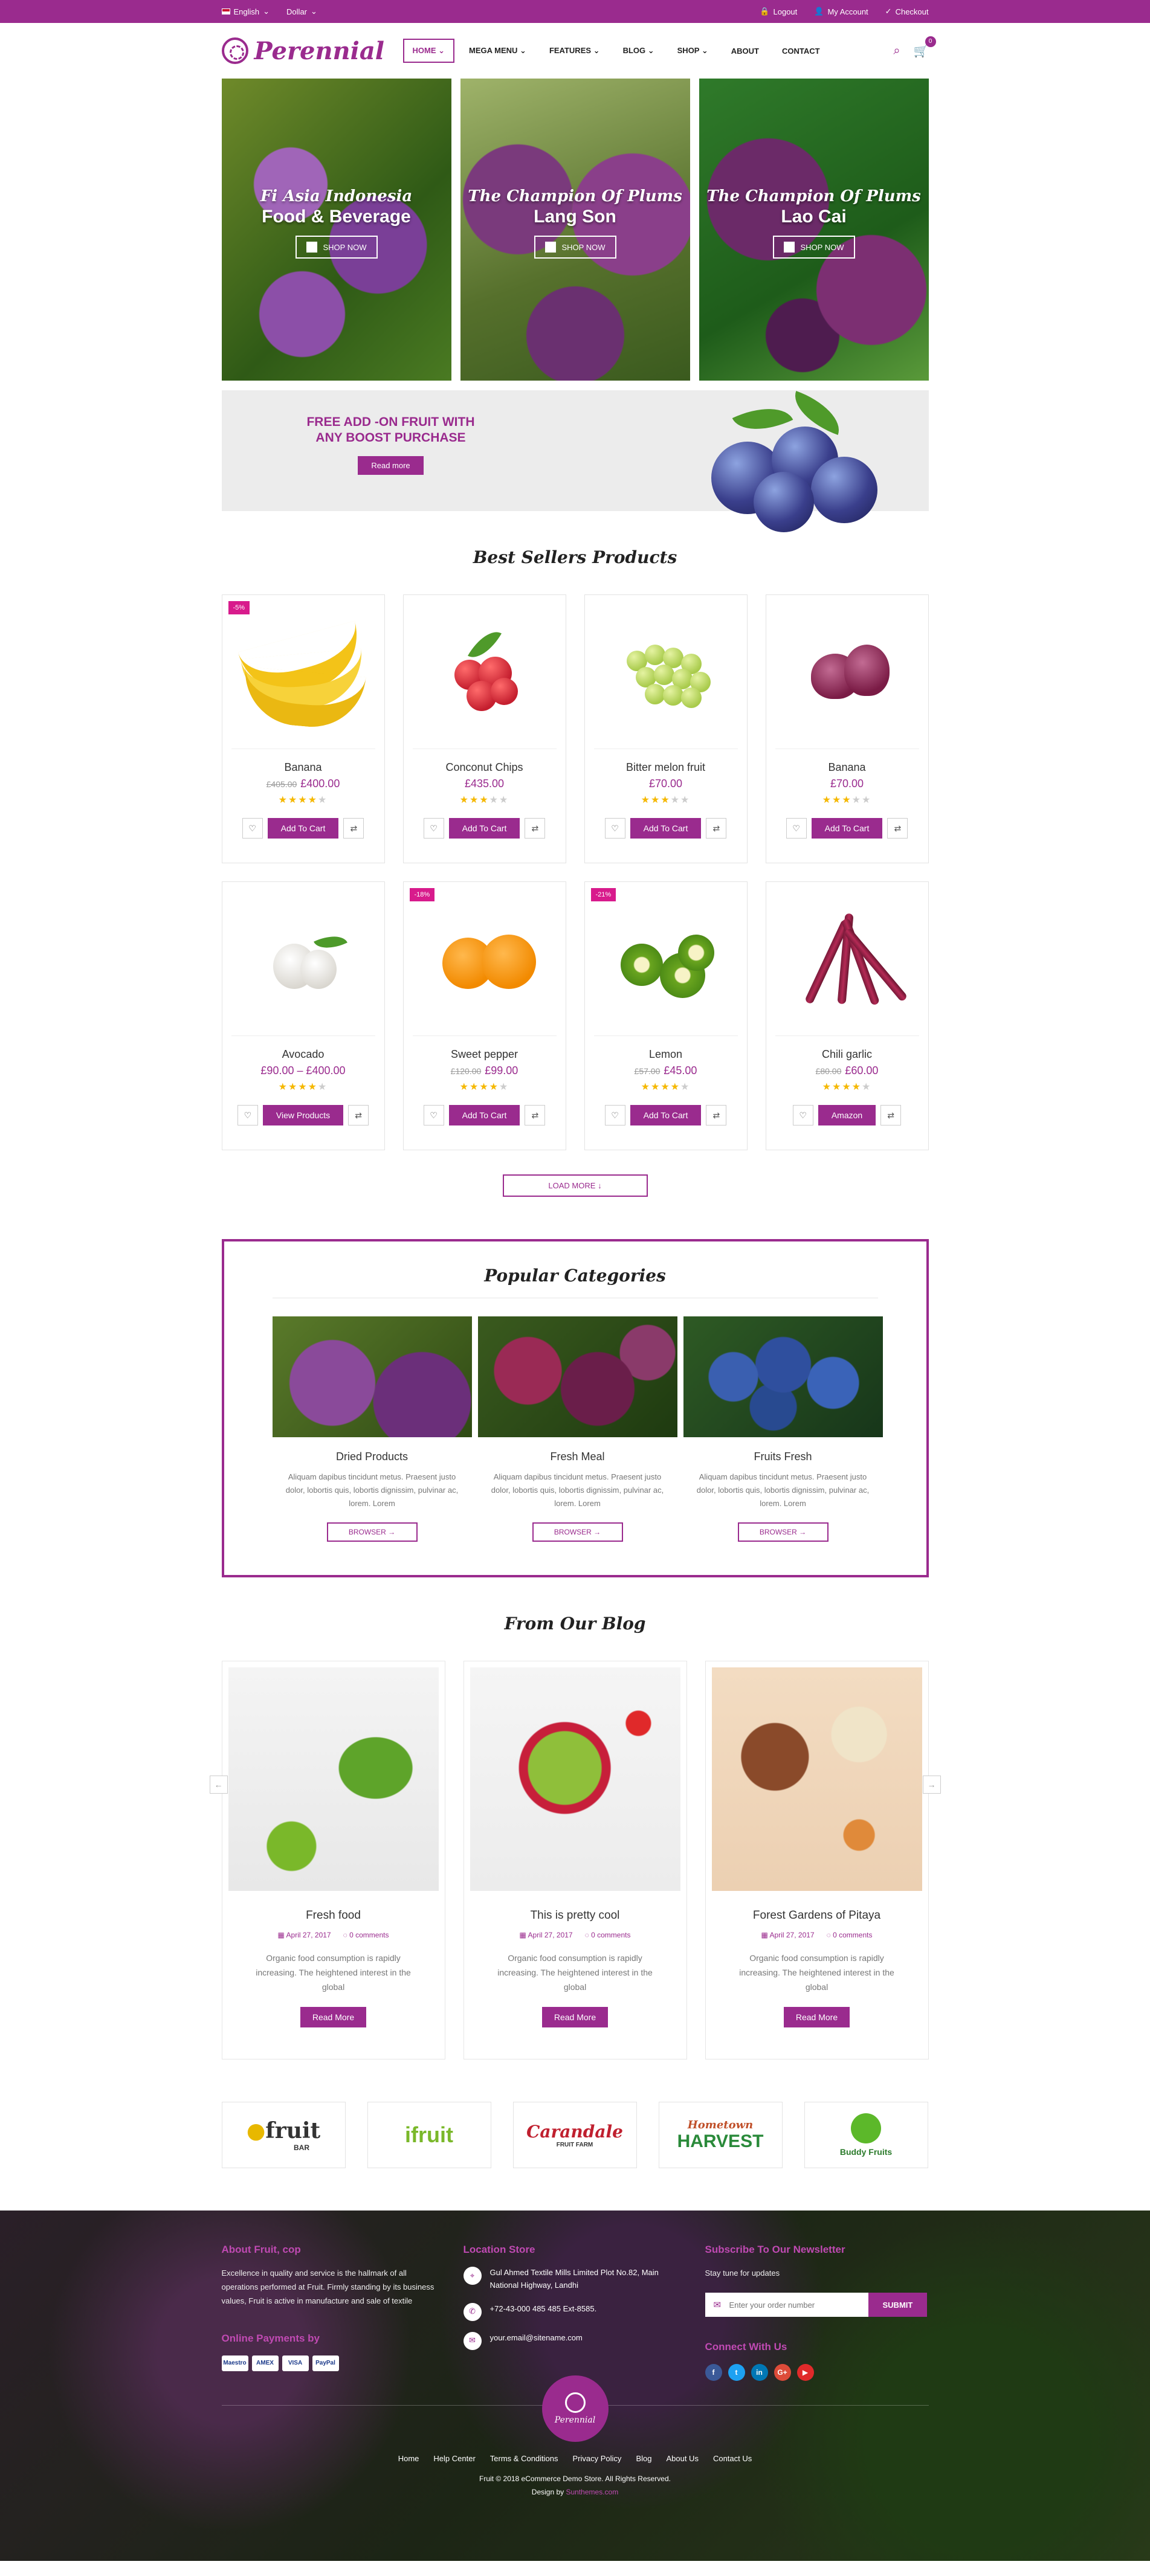 This screenshot has height=2576, width=1150. Describe the element at coordinates (485, 1054) in the screenshot. I see `product-name: Sweet pepper` at that location.